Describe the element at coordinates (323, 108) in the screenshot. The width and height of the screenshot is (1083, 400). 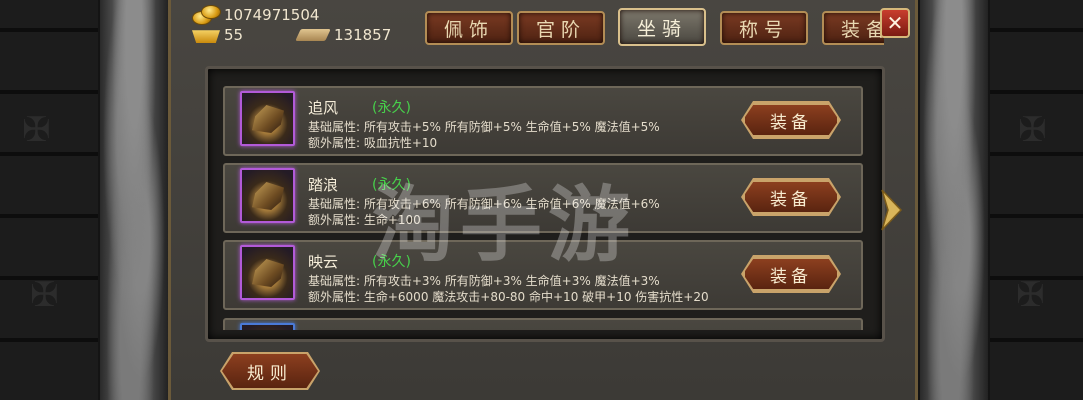
I see `mount-name: 追风` at that location.